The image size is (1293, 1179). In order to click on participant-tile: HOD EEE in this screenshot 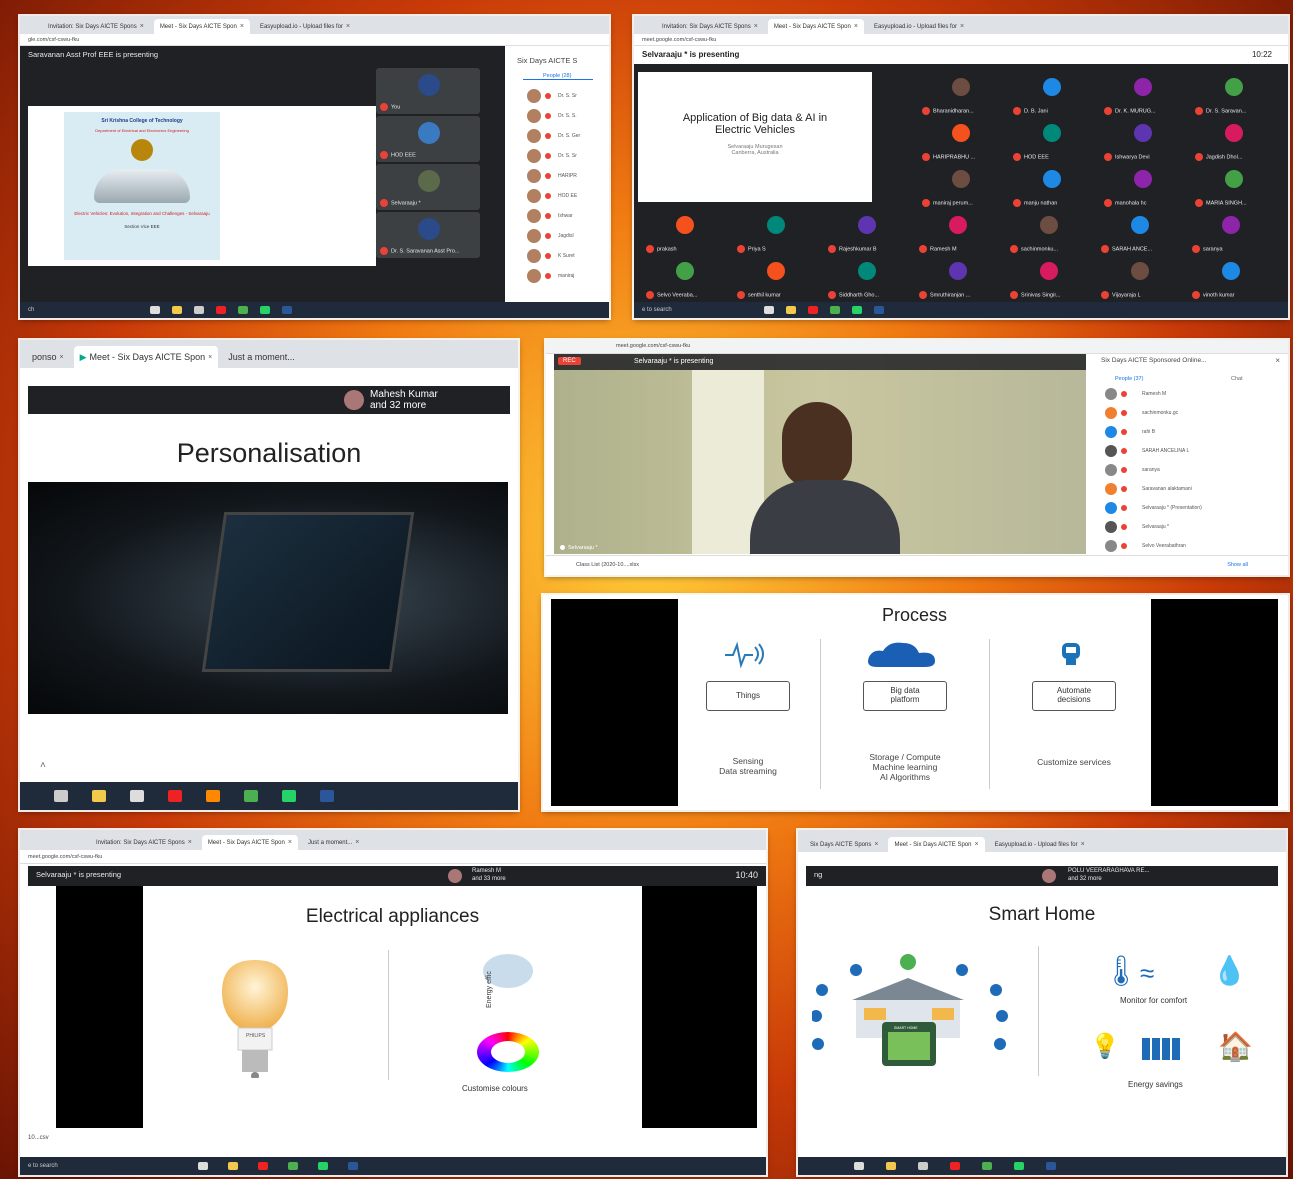, I will do `click(1053, 142)`.